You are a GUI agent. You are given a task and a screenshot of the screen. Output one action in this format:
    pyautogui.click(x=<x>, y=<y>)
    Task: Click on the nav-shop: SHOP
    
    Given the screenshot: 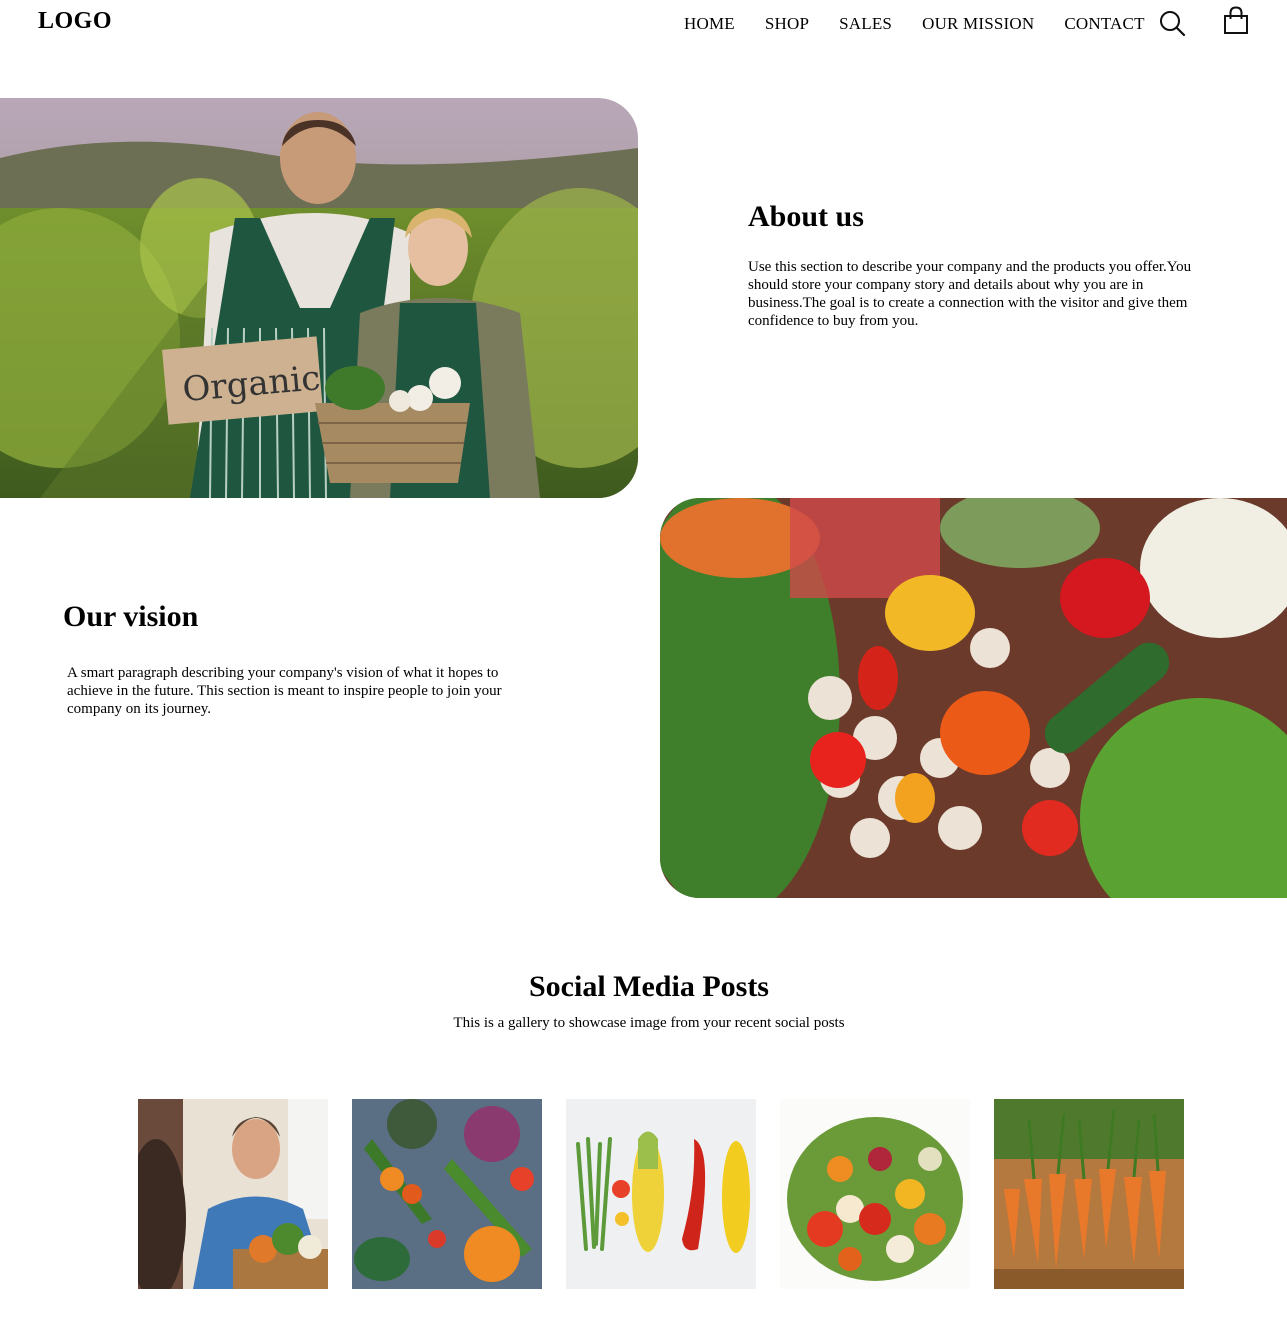 What is the action you would take?
    pyautogui.click(x=787, y=24)
    